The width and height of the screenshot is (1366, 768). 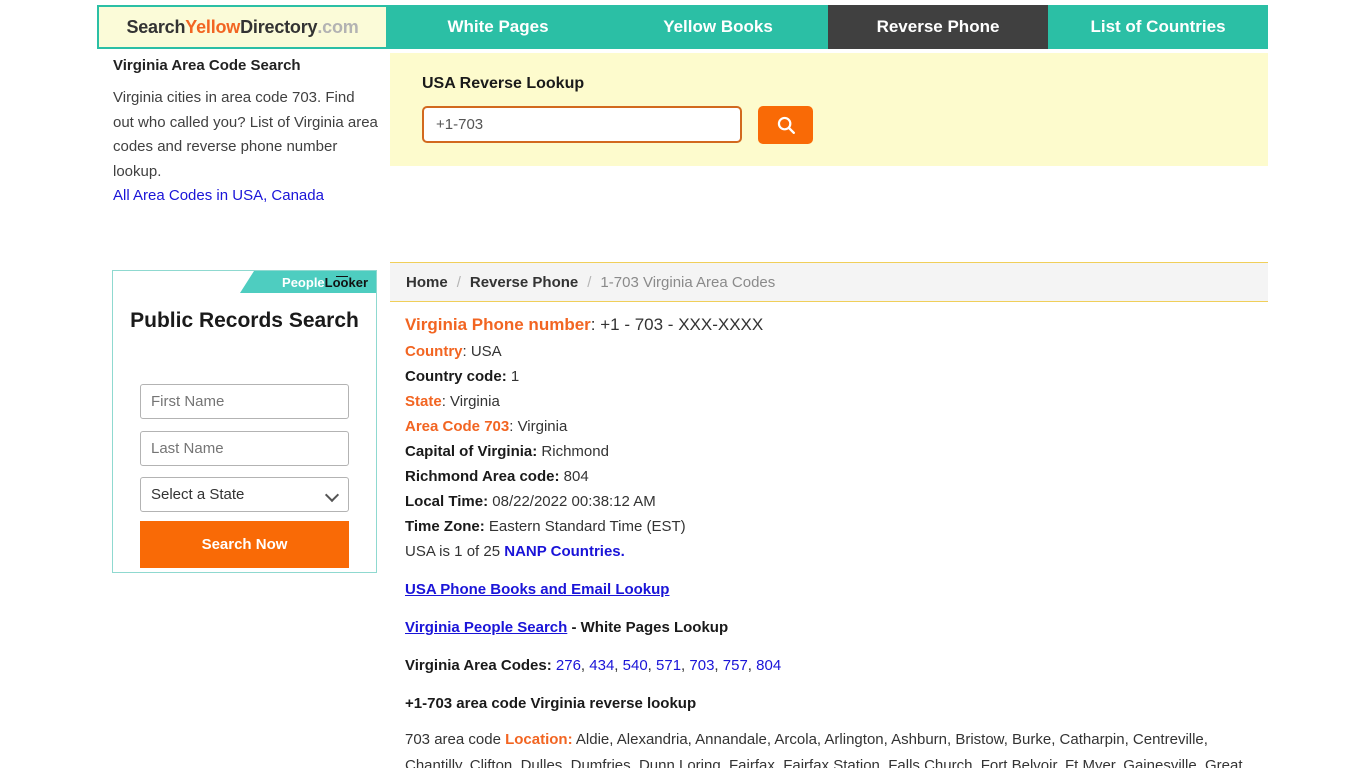 I want to click on logo-text-com: .com, so click(x=338, y=26).